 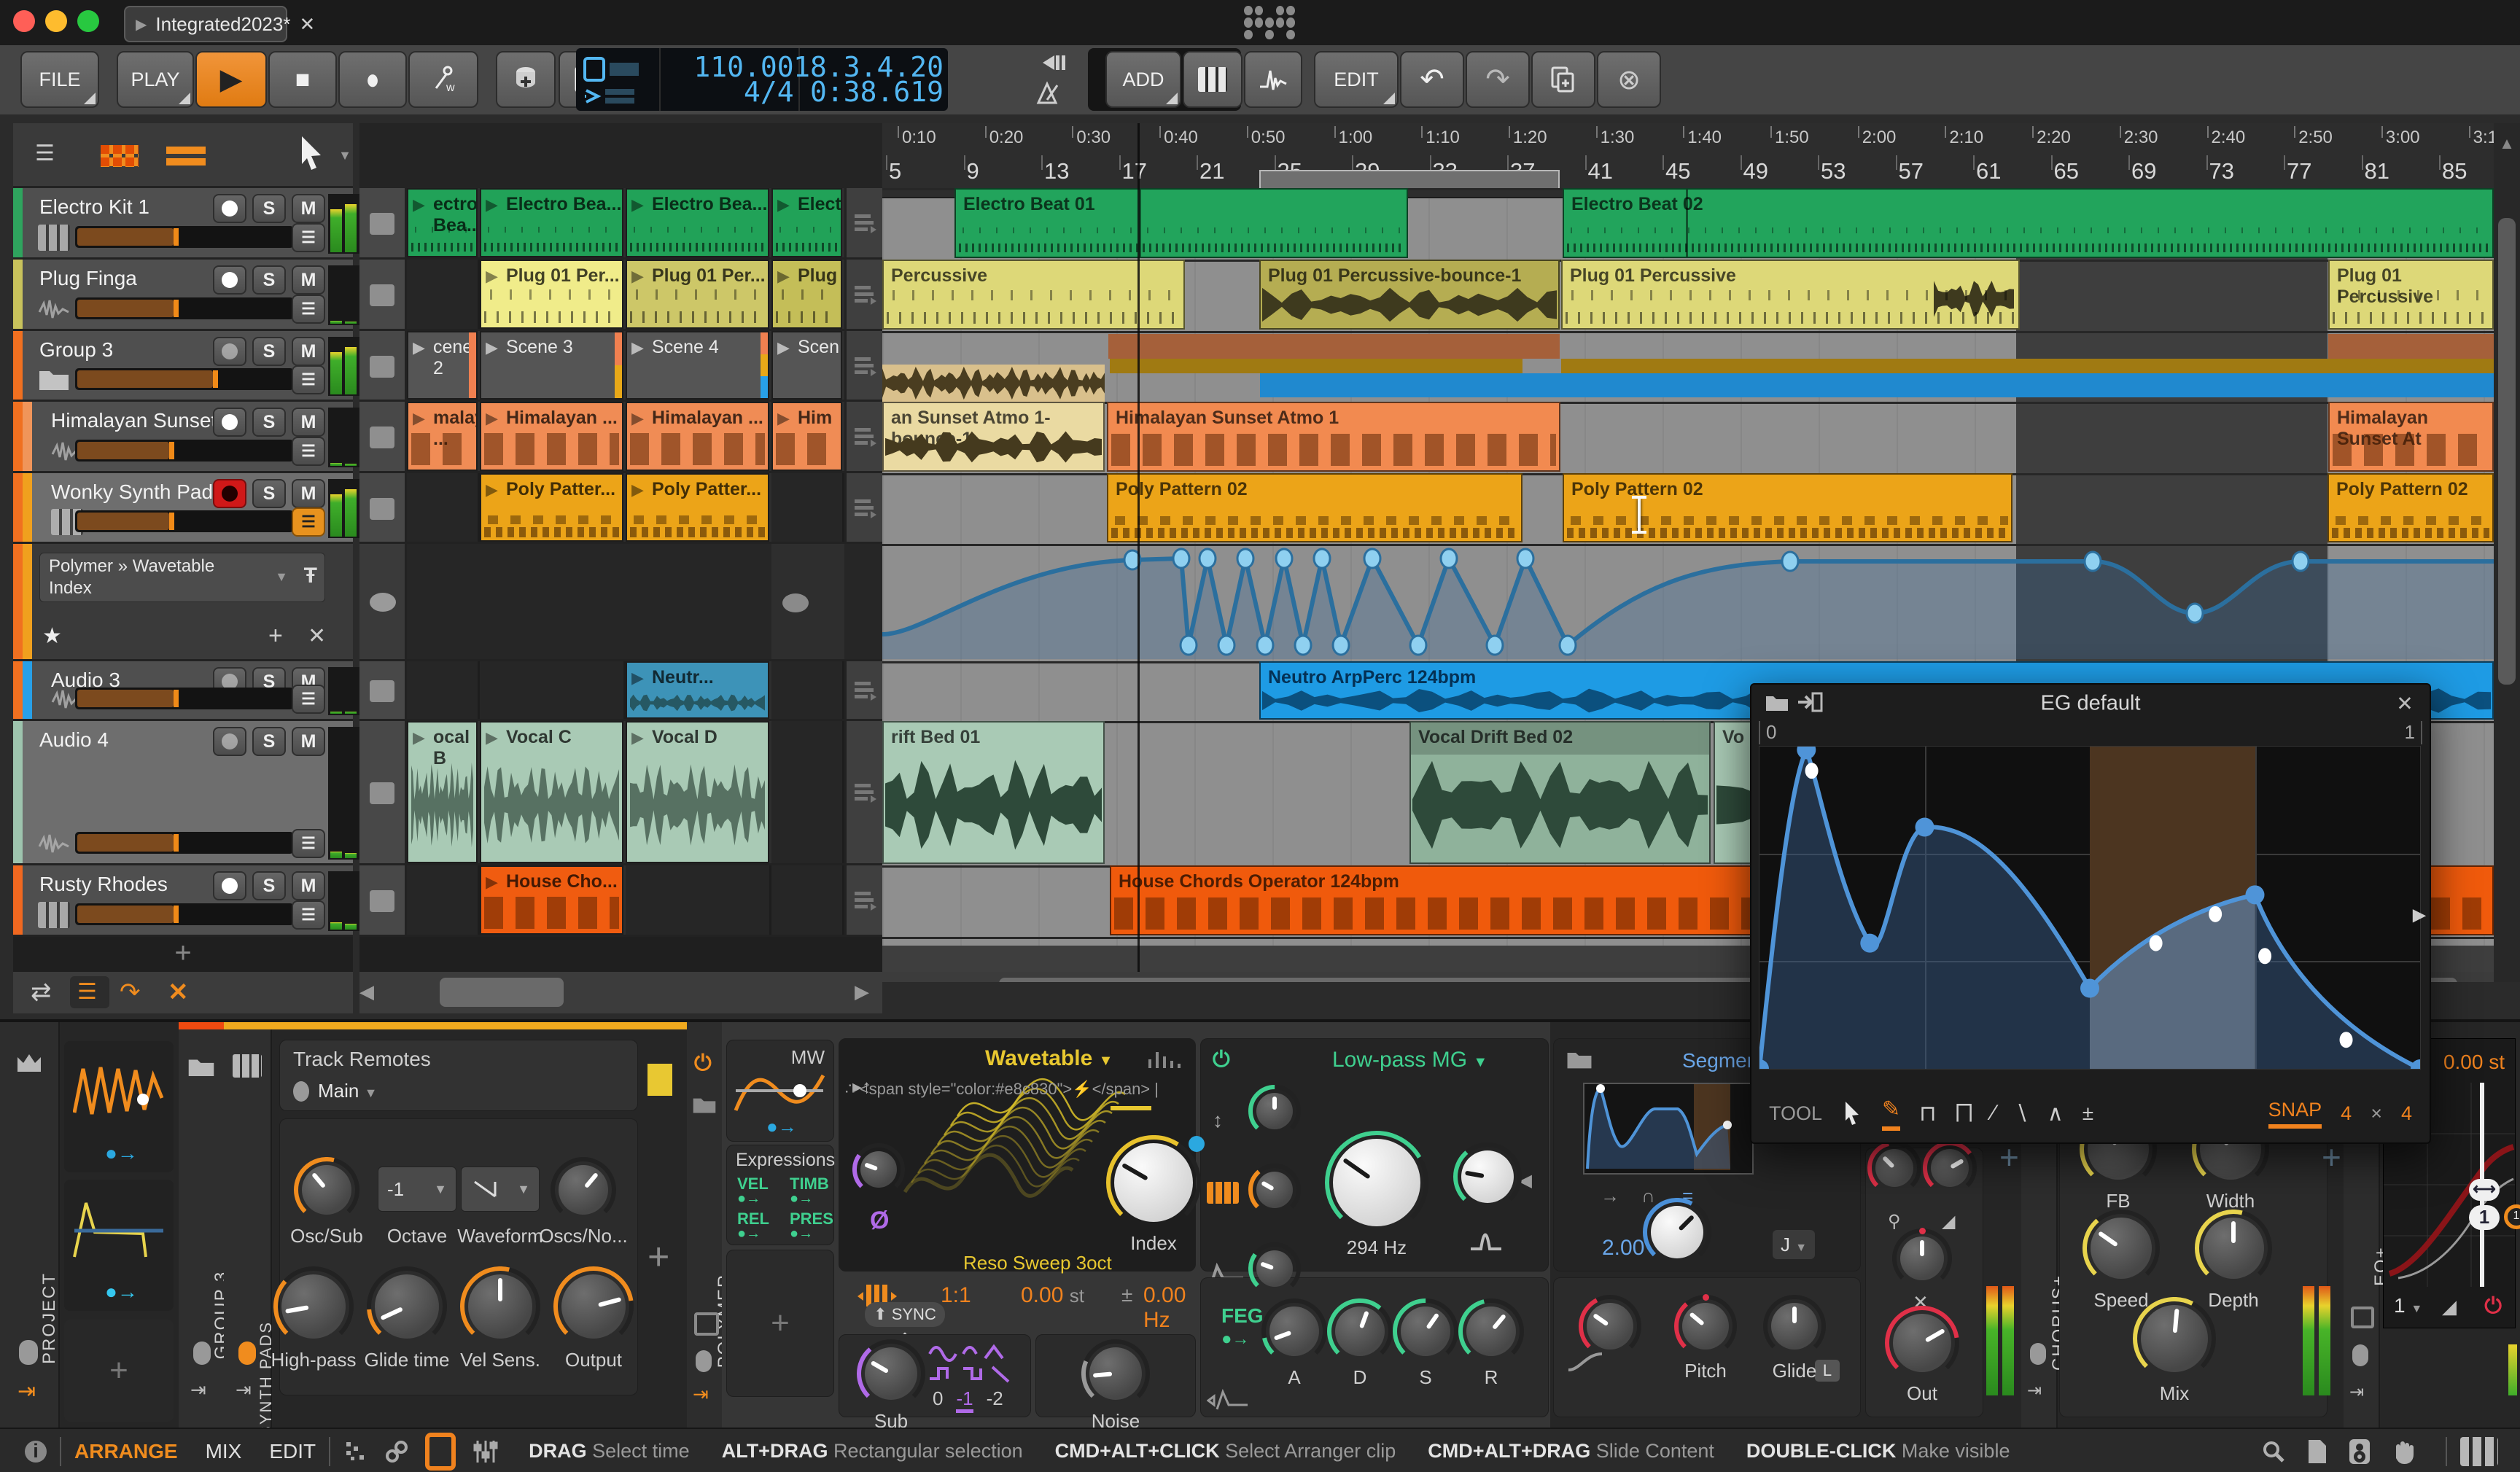 What do you see at coordinates (1787, 507) in the screenshot?
I see `arranger-clip: Poly Pattern 02` at bounding box center [1787, 507].